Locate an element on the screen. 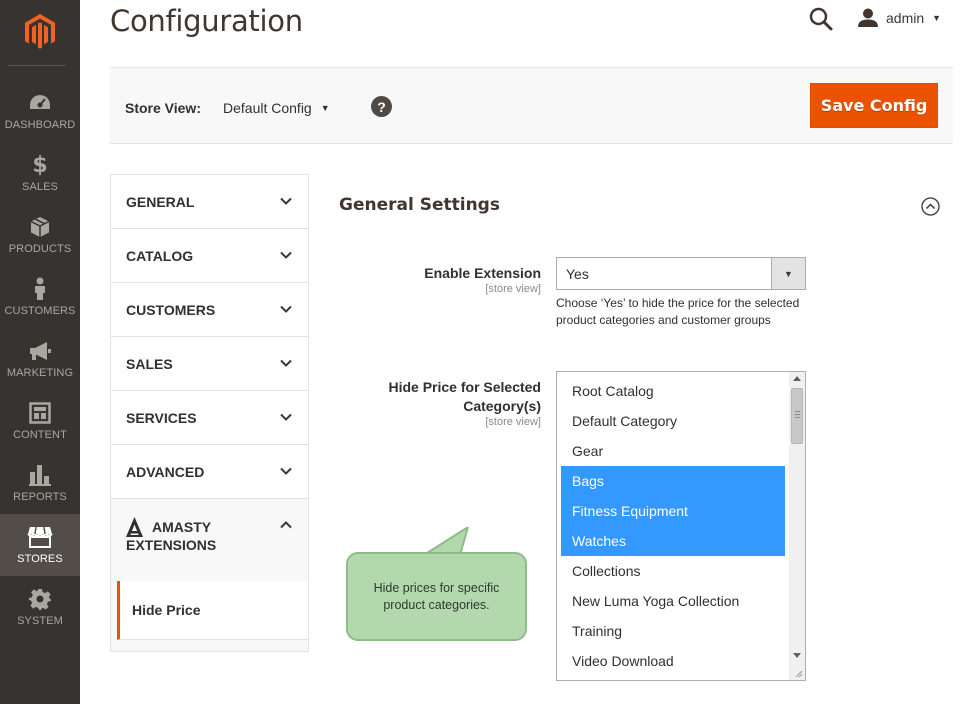  tab-sales: SALES is located at coordinates (209, 364).